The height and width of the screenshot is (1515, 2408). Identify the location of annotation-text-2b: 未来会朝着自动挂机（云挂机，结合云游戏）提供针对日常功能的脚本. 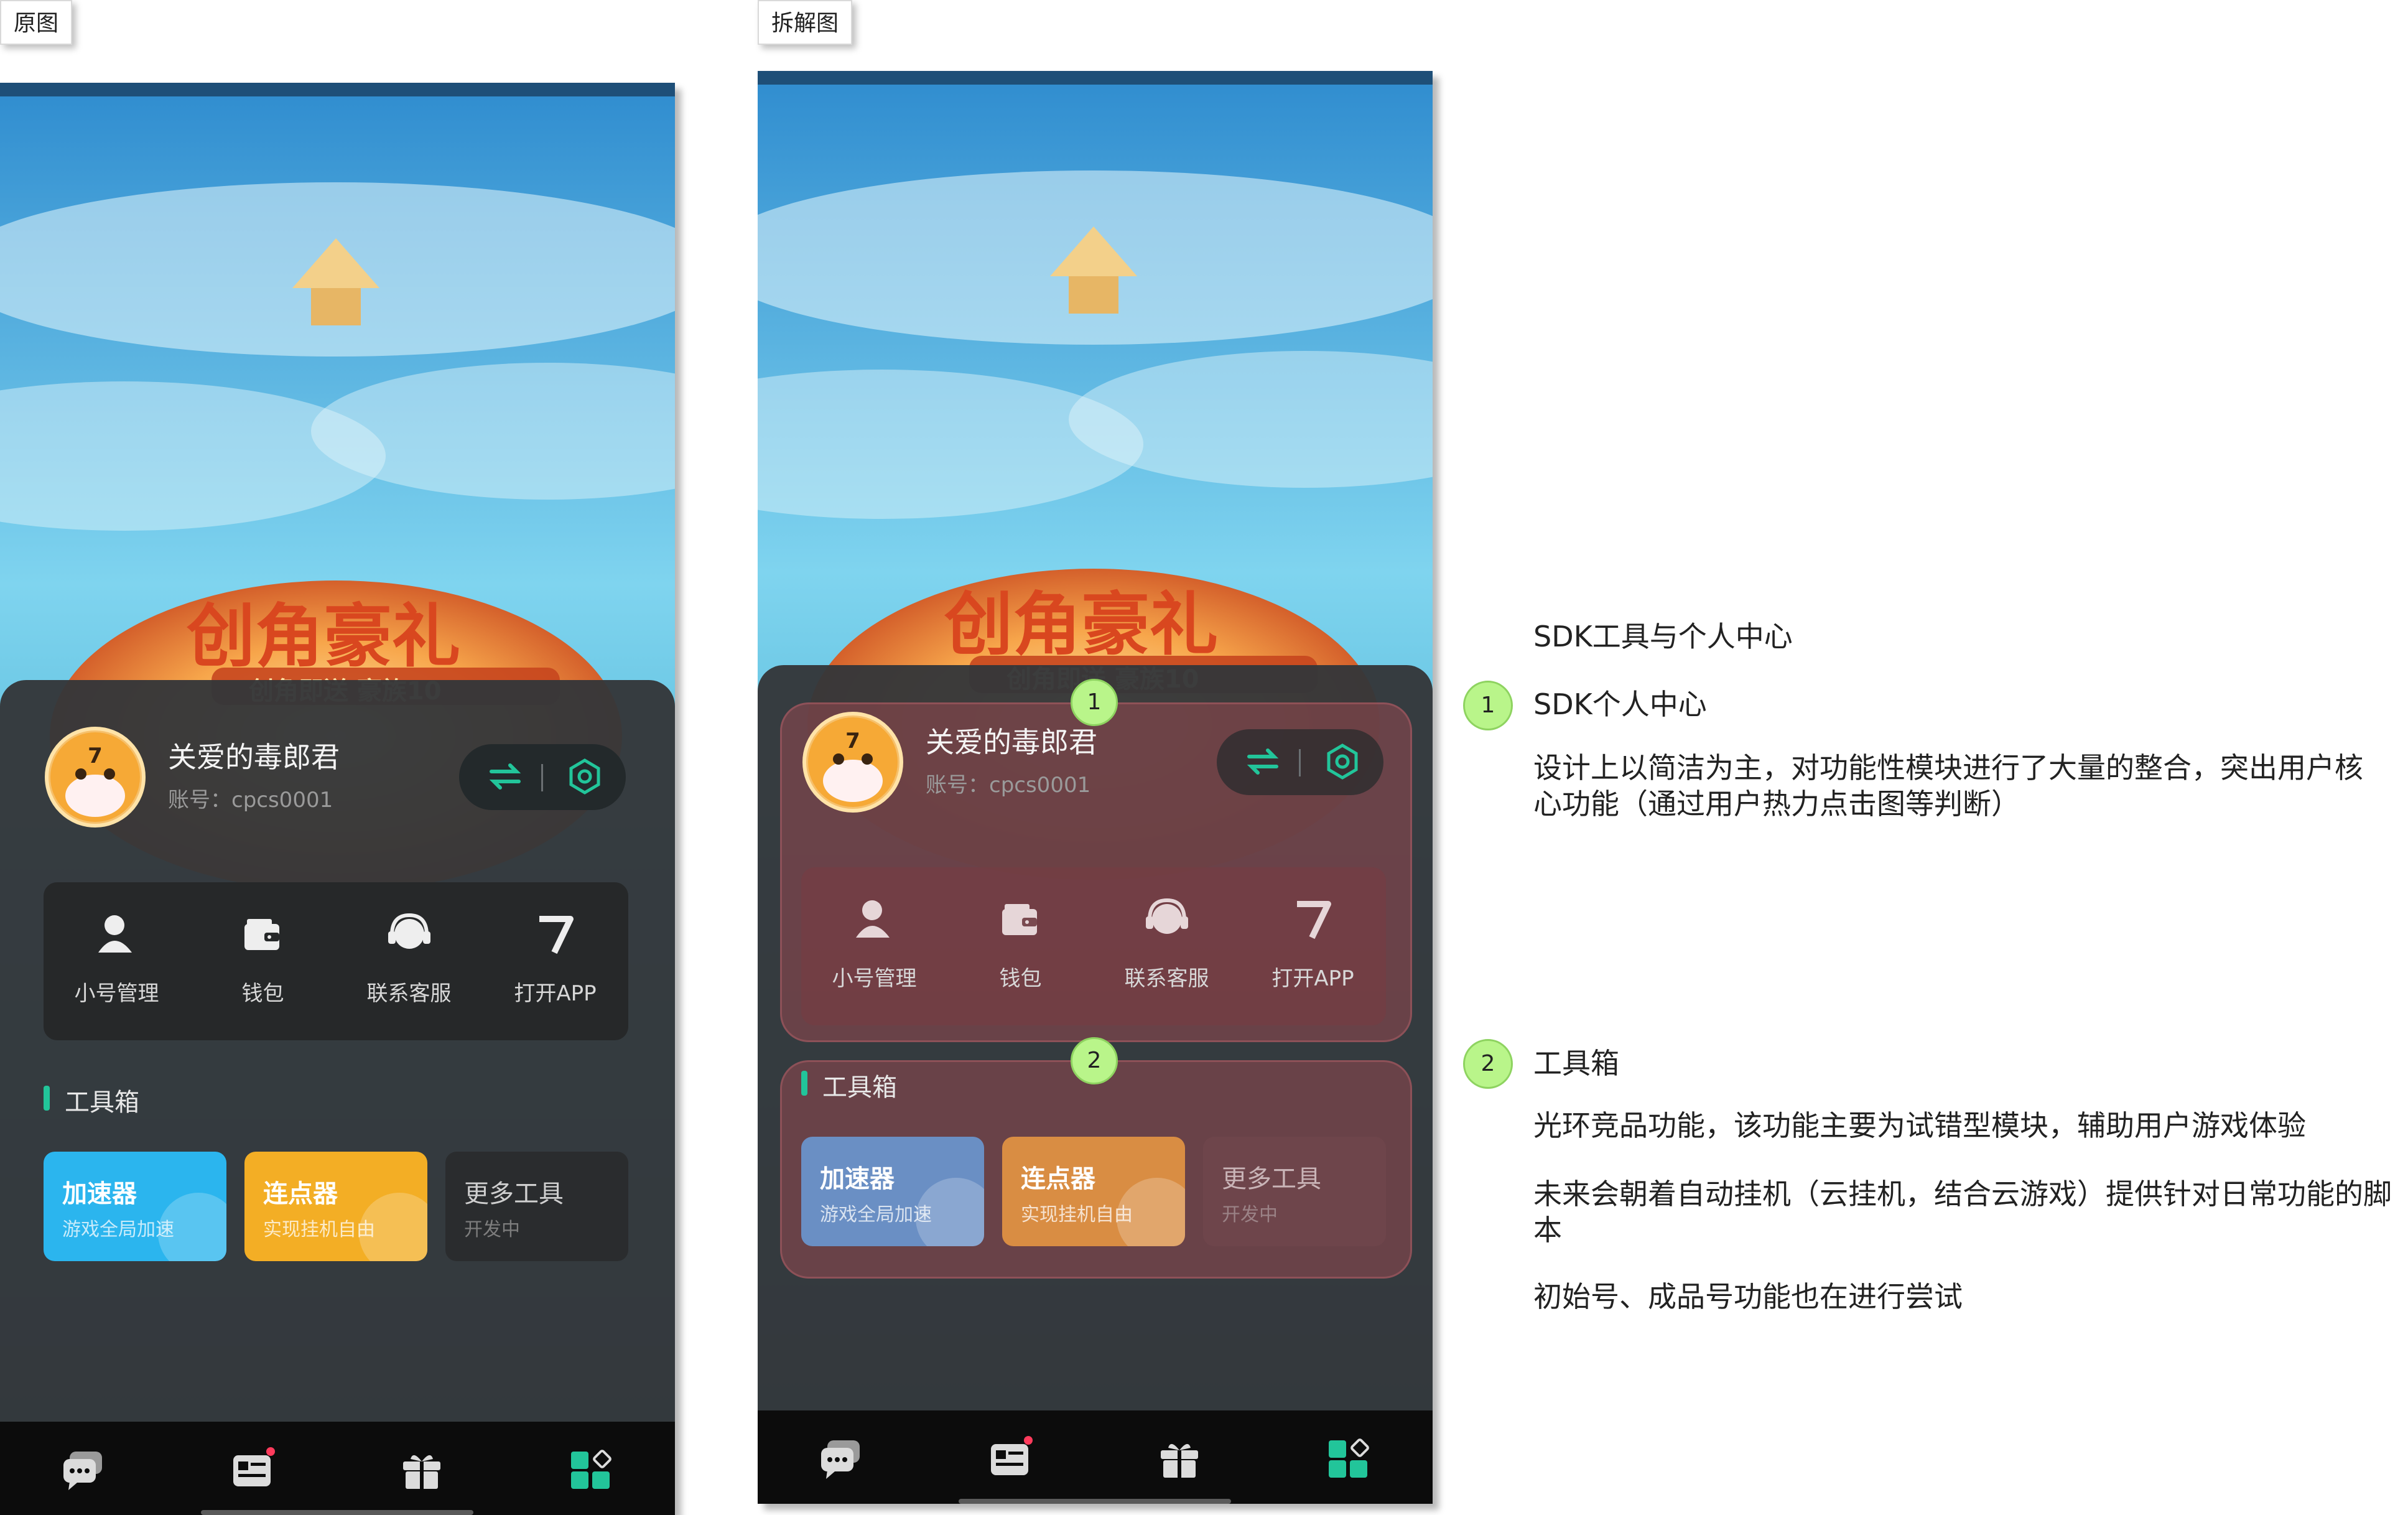
(1963, 1212).